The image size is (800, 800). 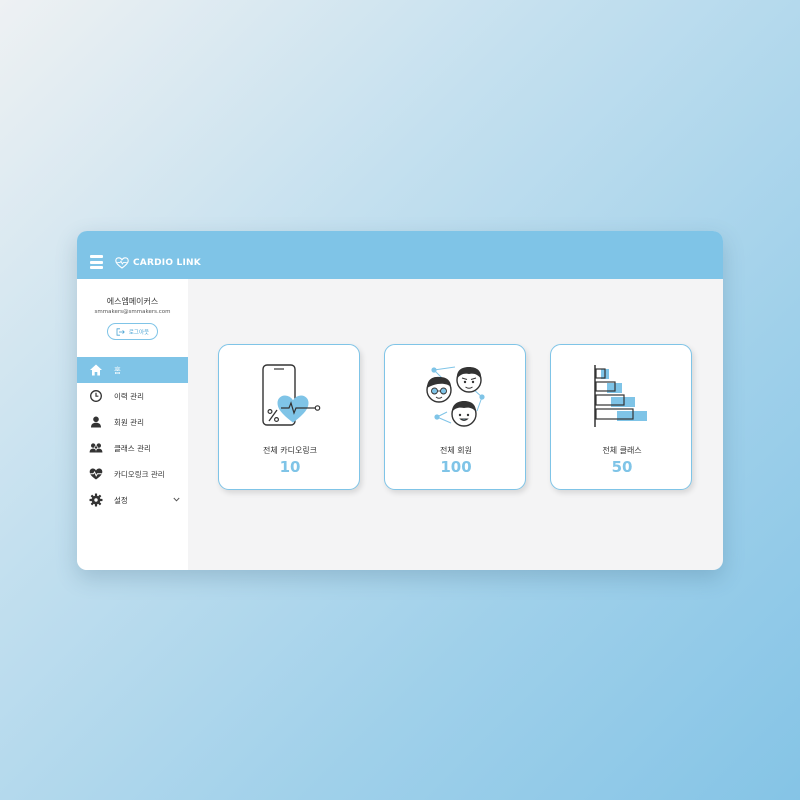 I want to click on card-value: 50, so click(x=622, y=467).